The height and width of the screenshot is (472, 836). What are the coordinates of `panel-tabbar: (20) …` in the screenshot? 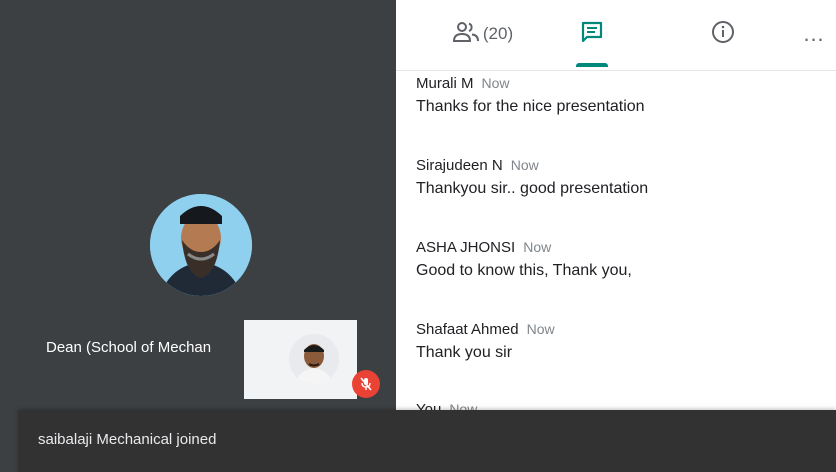 It's located at (616, 35).